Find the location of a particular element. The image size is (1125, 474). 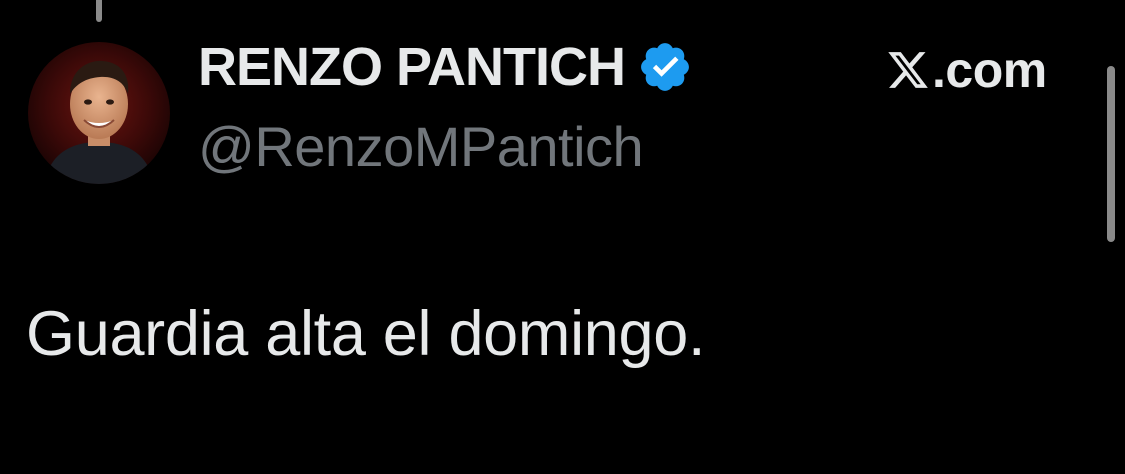

brand-watermark: .com is located at coordinates (966, 70).